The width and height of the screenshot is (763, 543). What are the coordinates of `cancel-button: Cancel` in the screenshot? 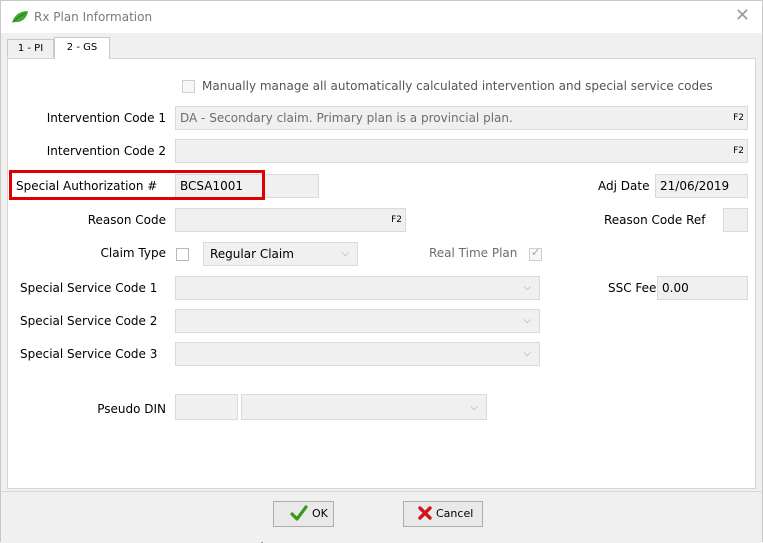 It's located at (443, 514).